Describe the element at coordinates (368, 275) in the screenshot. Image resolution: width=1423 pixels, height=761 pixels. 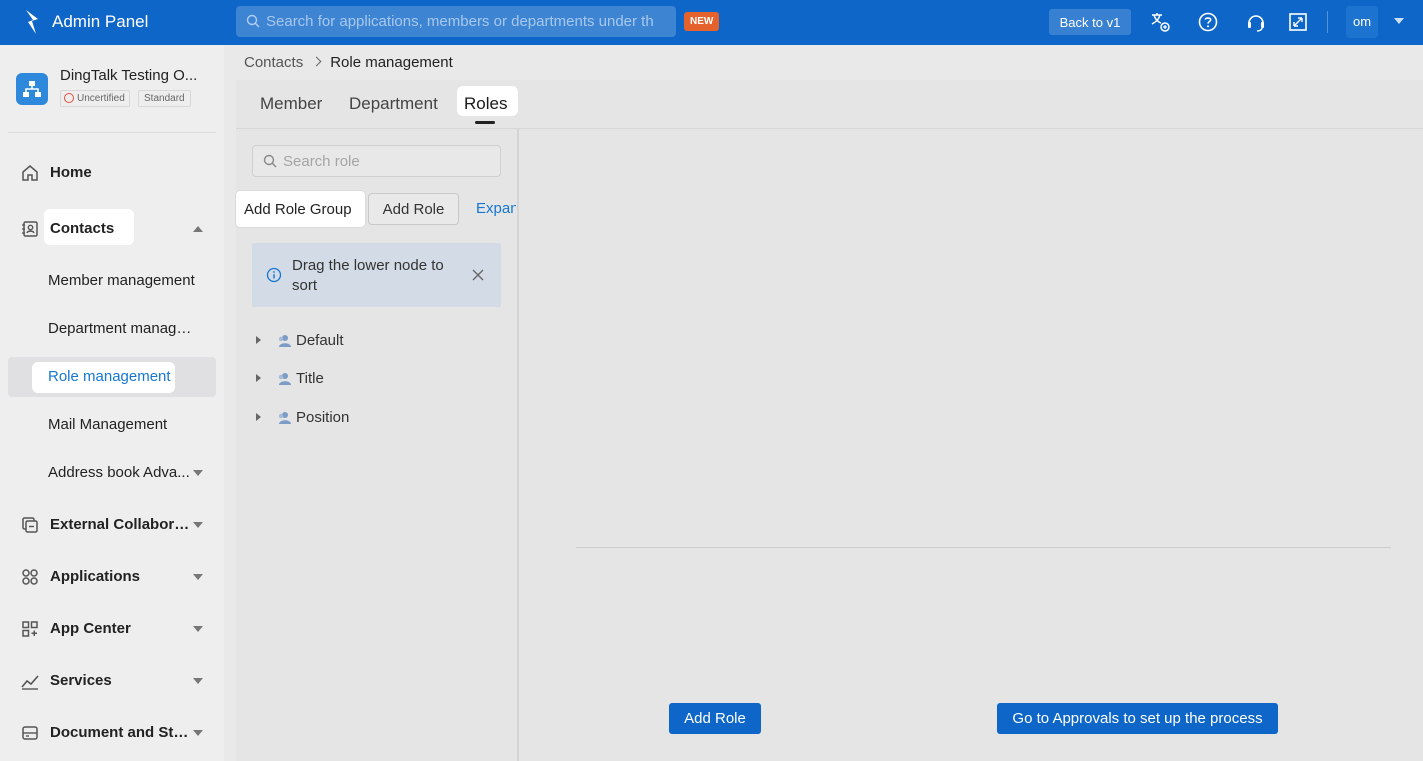
I see `sort-info-text: Drag the lower node to sort` at that location.